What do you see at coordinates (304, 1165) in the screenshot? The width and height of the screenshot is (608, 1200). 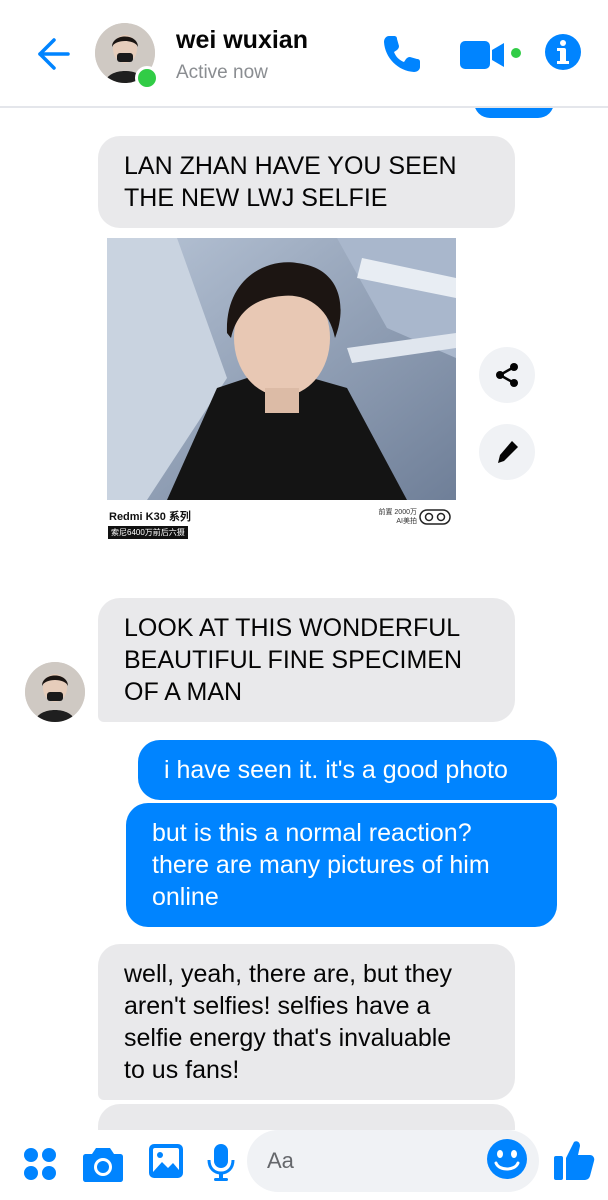 I see `message-composer` at bounding box center [304, 1165].